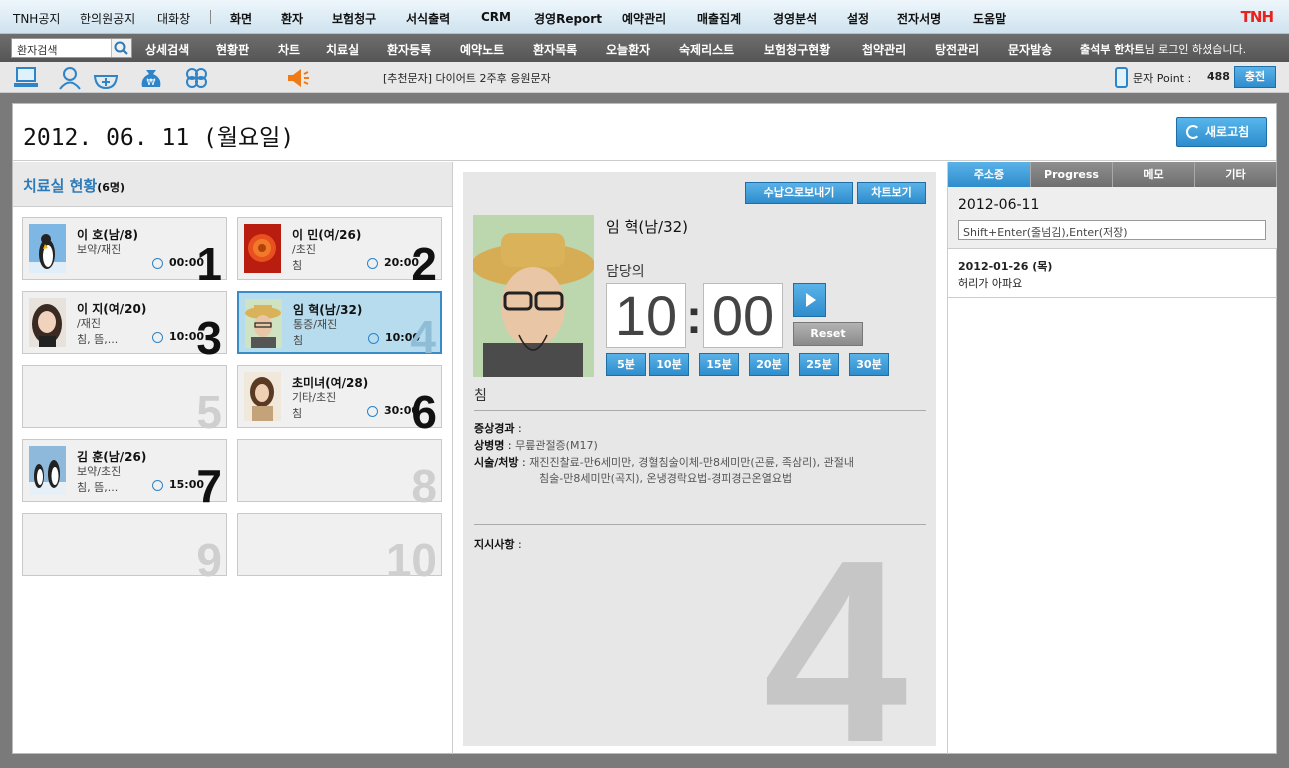  I want to click on tab-etc: 기타, so click(1236, 174).